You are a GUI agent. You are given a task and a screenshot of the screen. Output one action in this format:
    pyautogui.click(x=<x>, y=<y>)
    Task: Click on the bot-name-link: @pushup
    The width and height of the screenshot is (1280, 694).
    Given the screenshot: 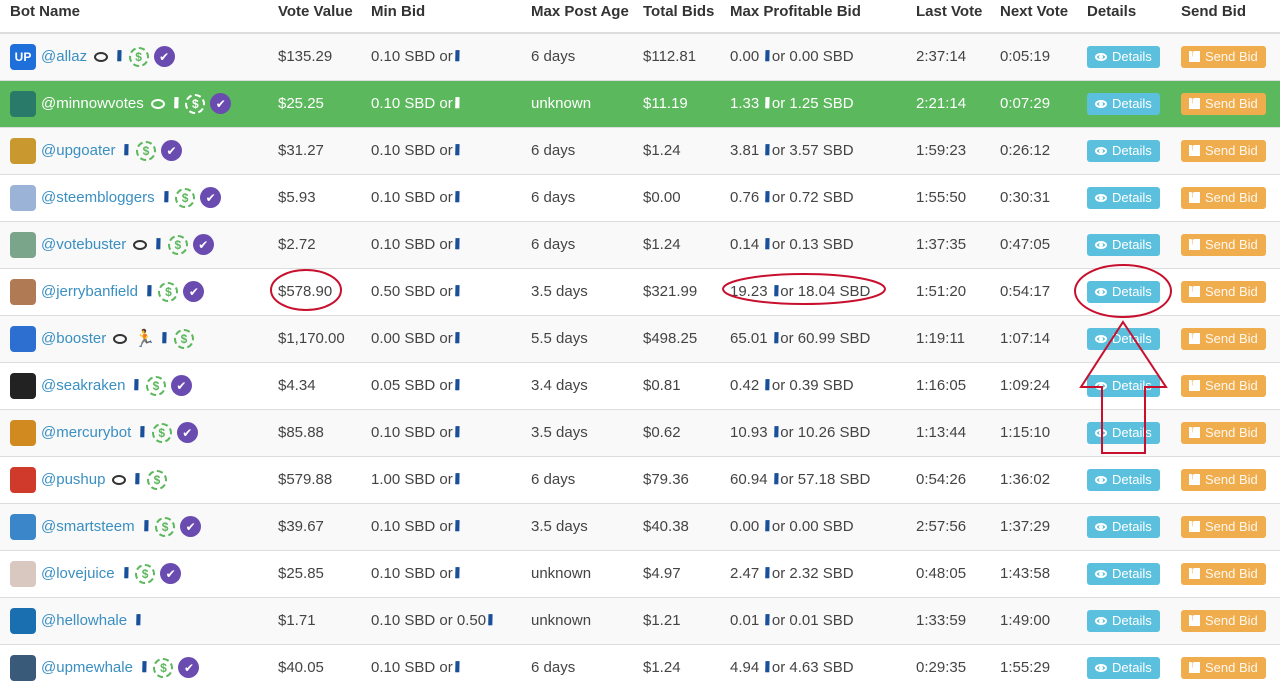 What is the action you would take?
    pyautogui.click(x=73, y=479)
    